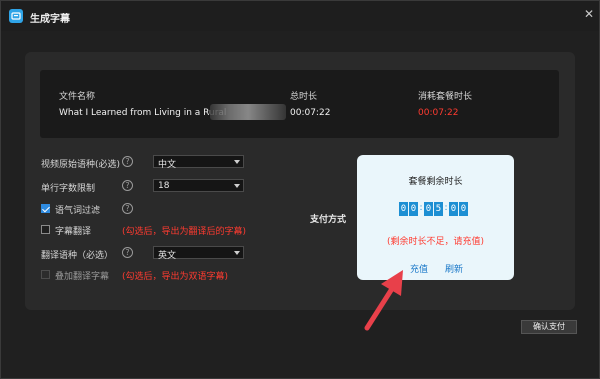  Describe the element at coordinates (77, 256) in the screenshot. I see `target-language-label: 翻译语种（必选）` at that location.